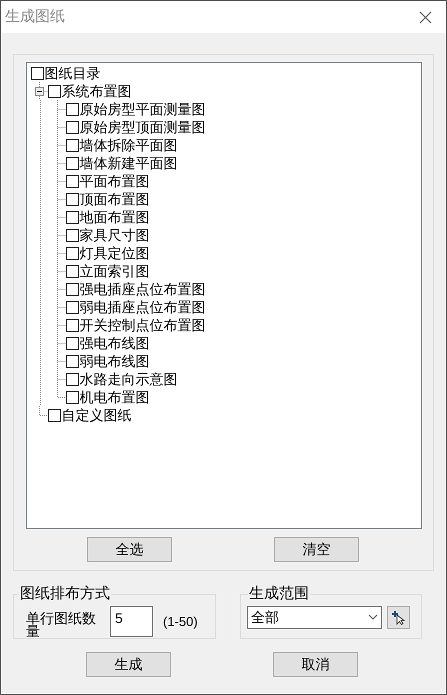 Image resolution: width=447 pixels, height=695 pixels. I want to click on group-title: 图纸排布方式, so click(65, 594).